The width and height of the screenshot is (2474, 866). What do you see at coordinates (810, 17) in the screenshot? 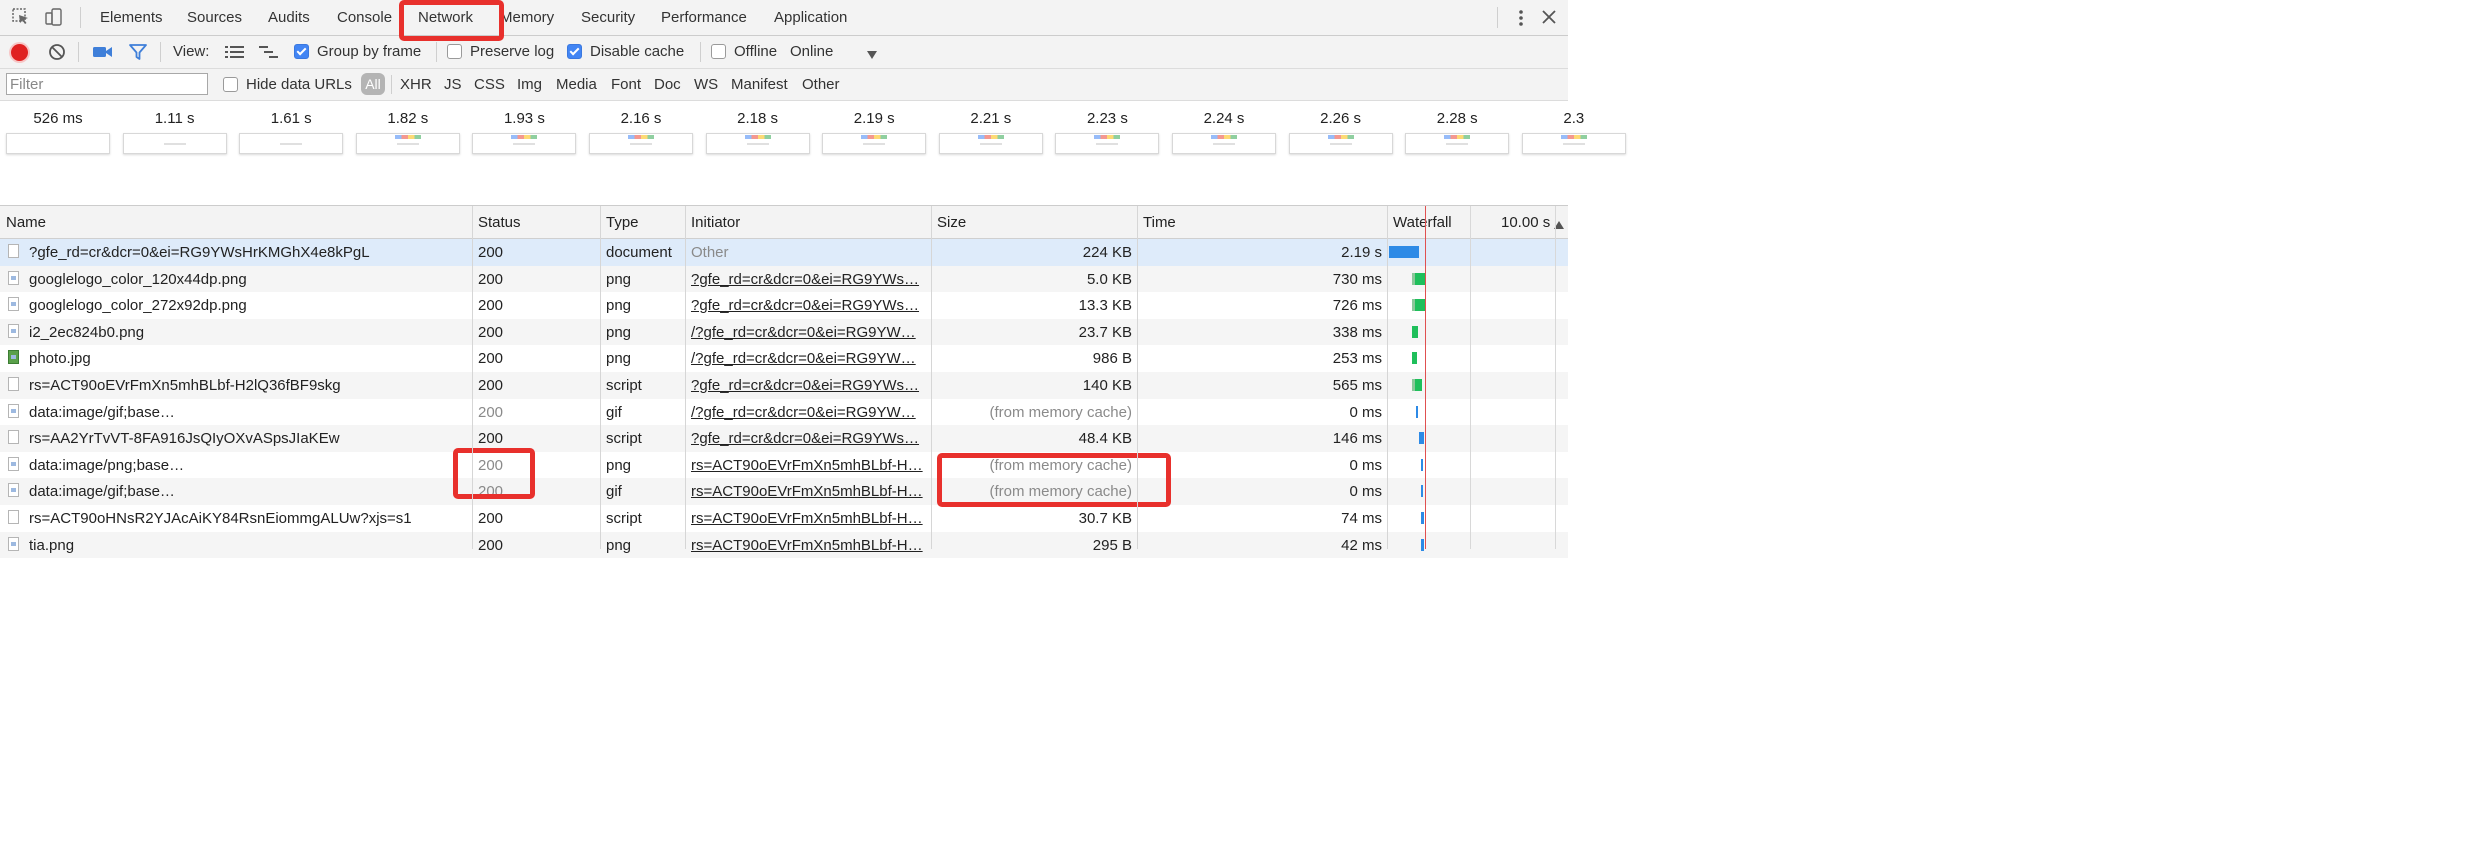
I see `tab-application: Application` at bounding box center [810, 17].